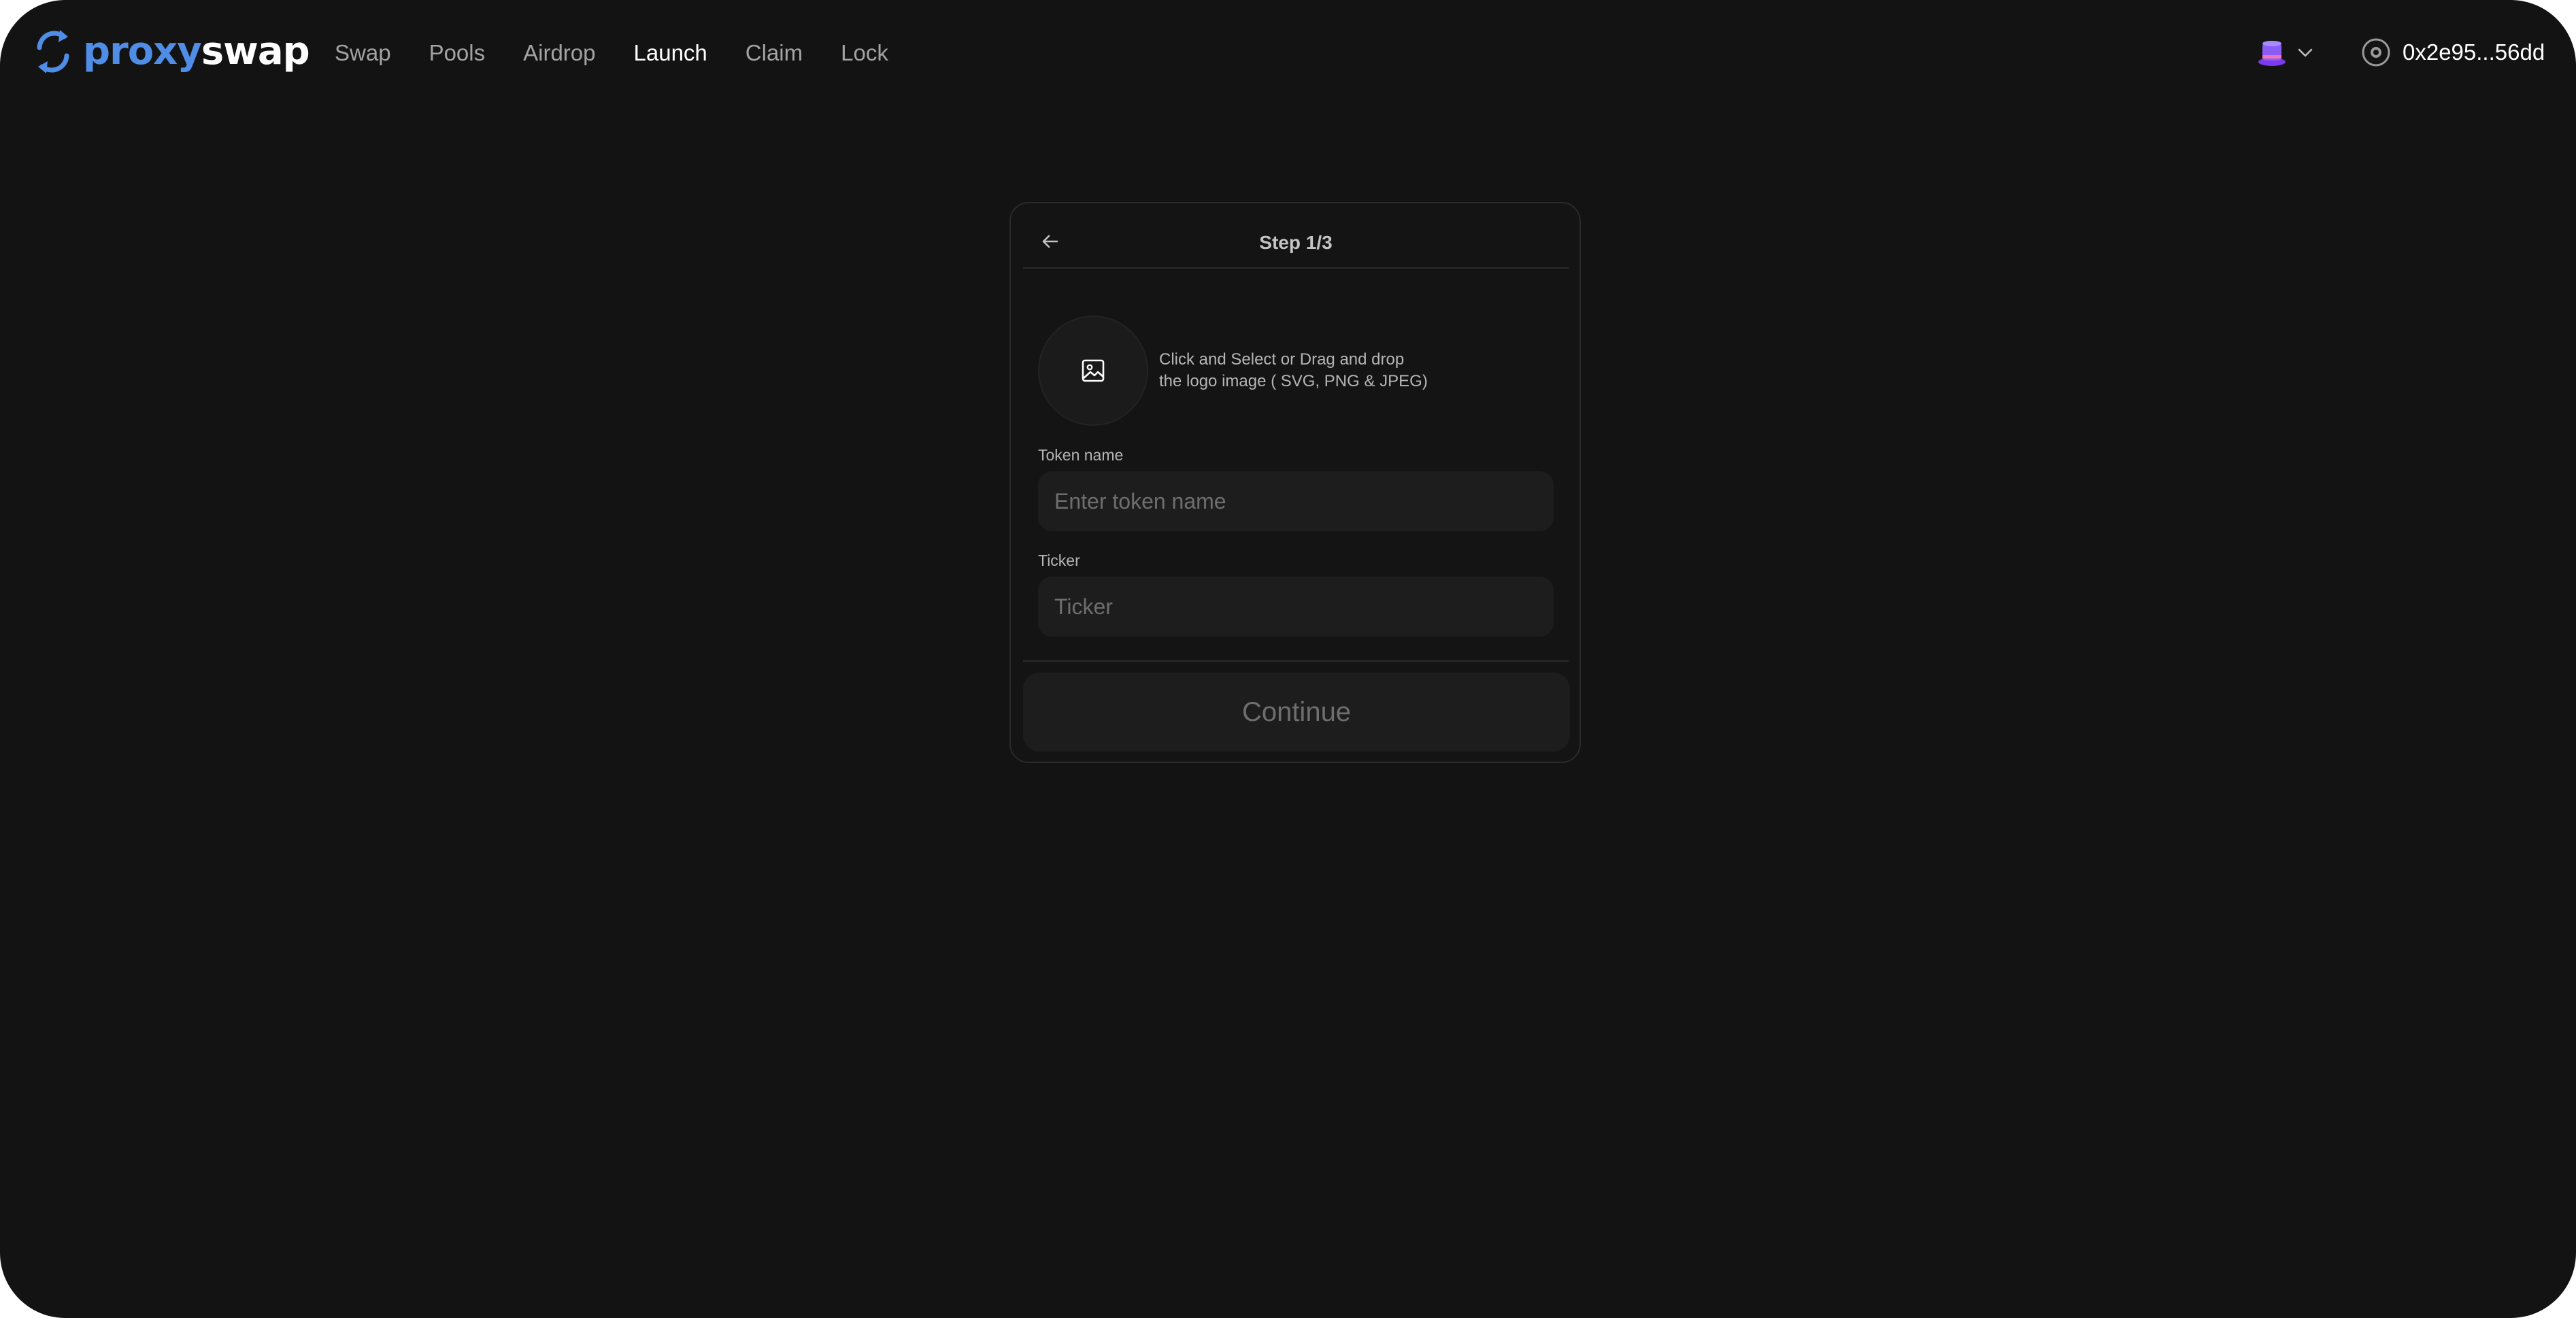  I want to click on wallet-icon, so click(2376, 53).